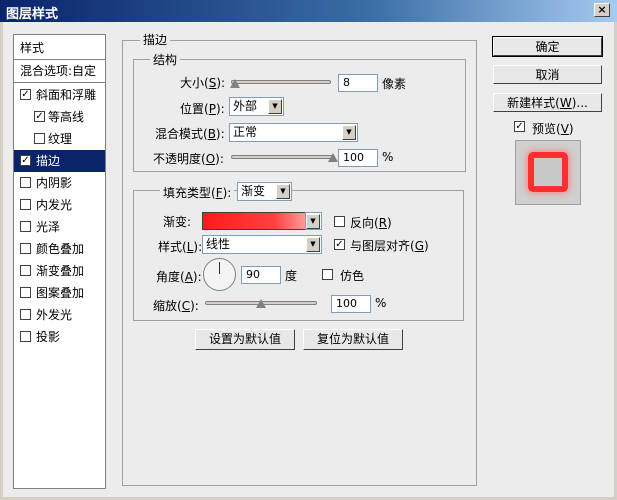 This screenshot has width=617, height=500. I want to click on style-item-label: 纹理, so click(60, 139).